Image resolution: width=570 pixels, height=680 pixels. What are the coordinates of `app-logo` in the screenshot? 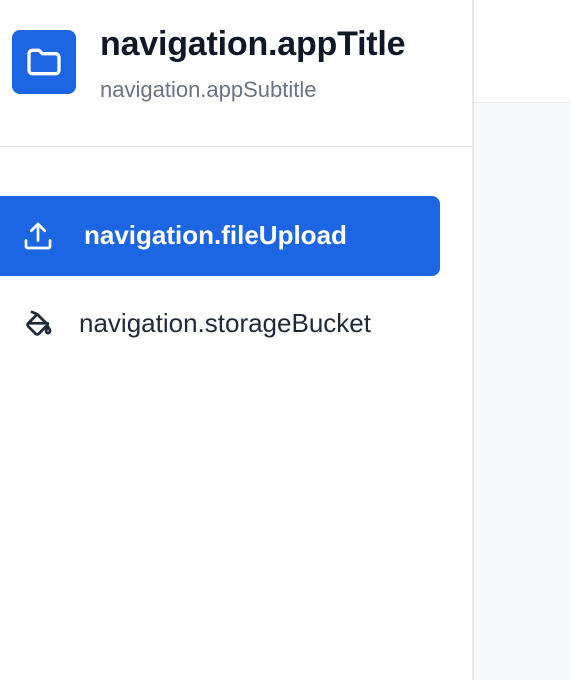 It's located at (44, 62).